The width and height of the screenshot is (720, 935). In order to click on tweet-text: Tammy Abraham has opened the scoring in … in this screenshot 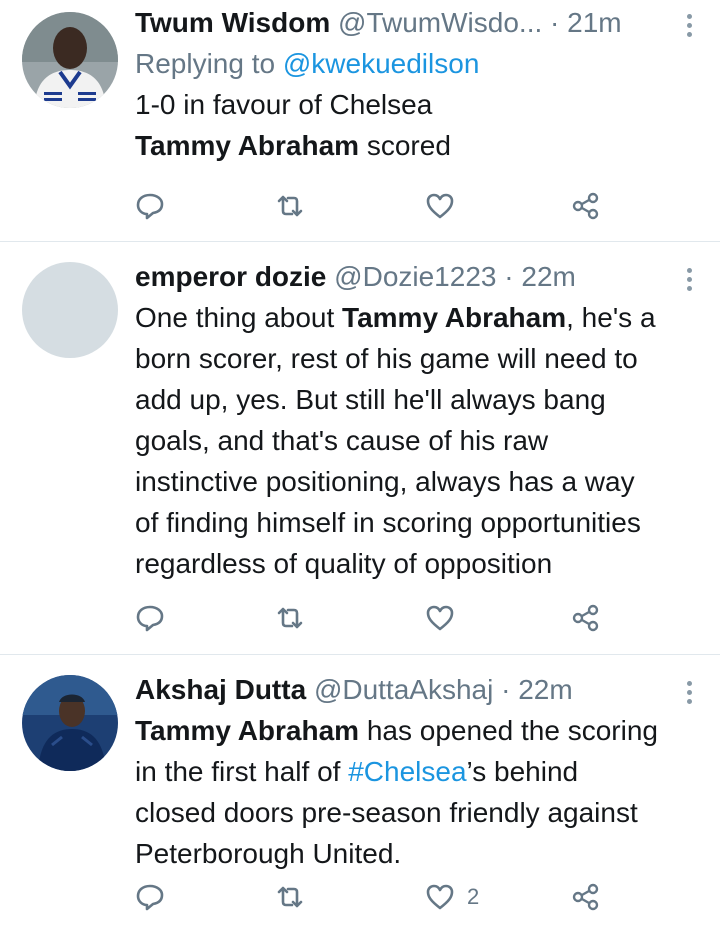, I will do `click(417, 792)`.